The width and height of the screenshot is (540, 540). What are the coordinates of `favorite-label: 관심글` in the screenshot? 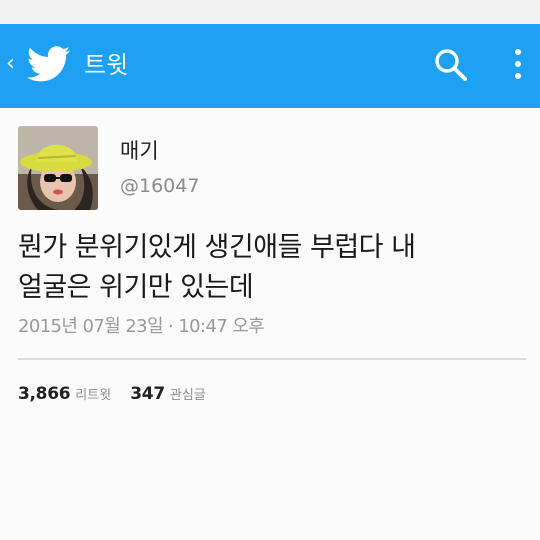 It's located at (187, 395).